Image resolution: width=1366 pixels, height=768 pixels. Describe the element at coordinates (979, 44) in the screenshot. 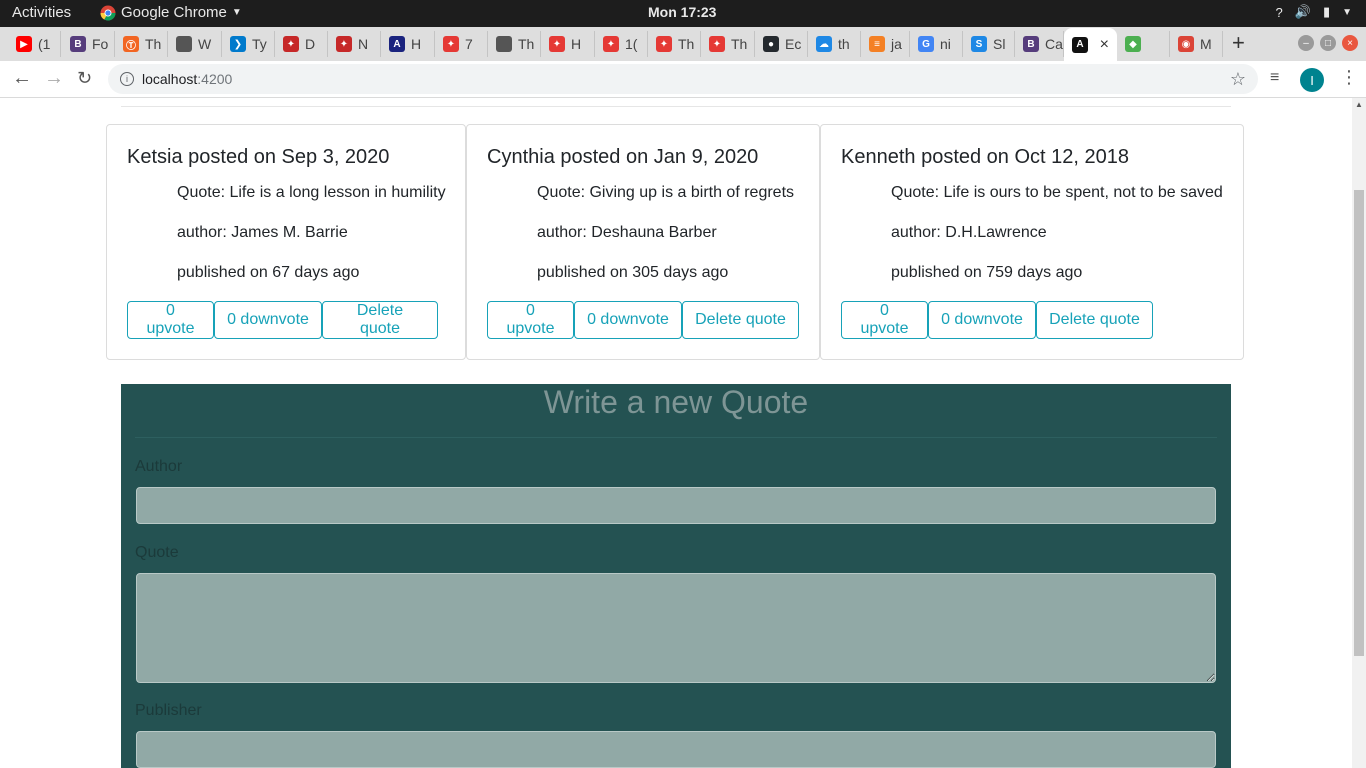

I see `s-icon: S` at that location.